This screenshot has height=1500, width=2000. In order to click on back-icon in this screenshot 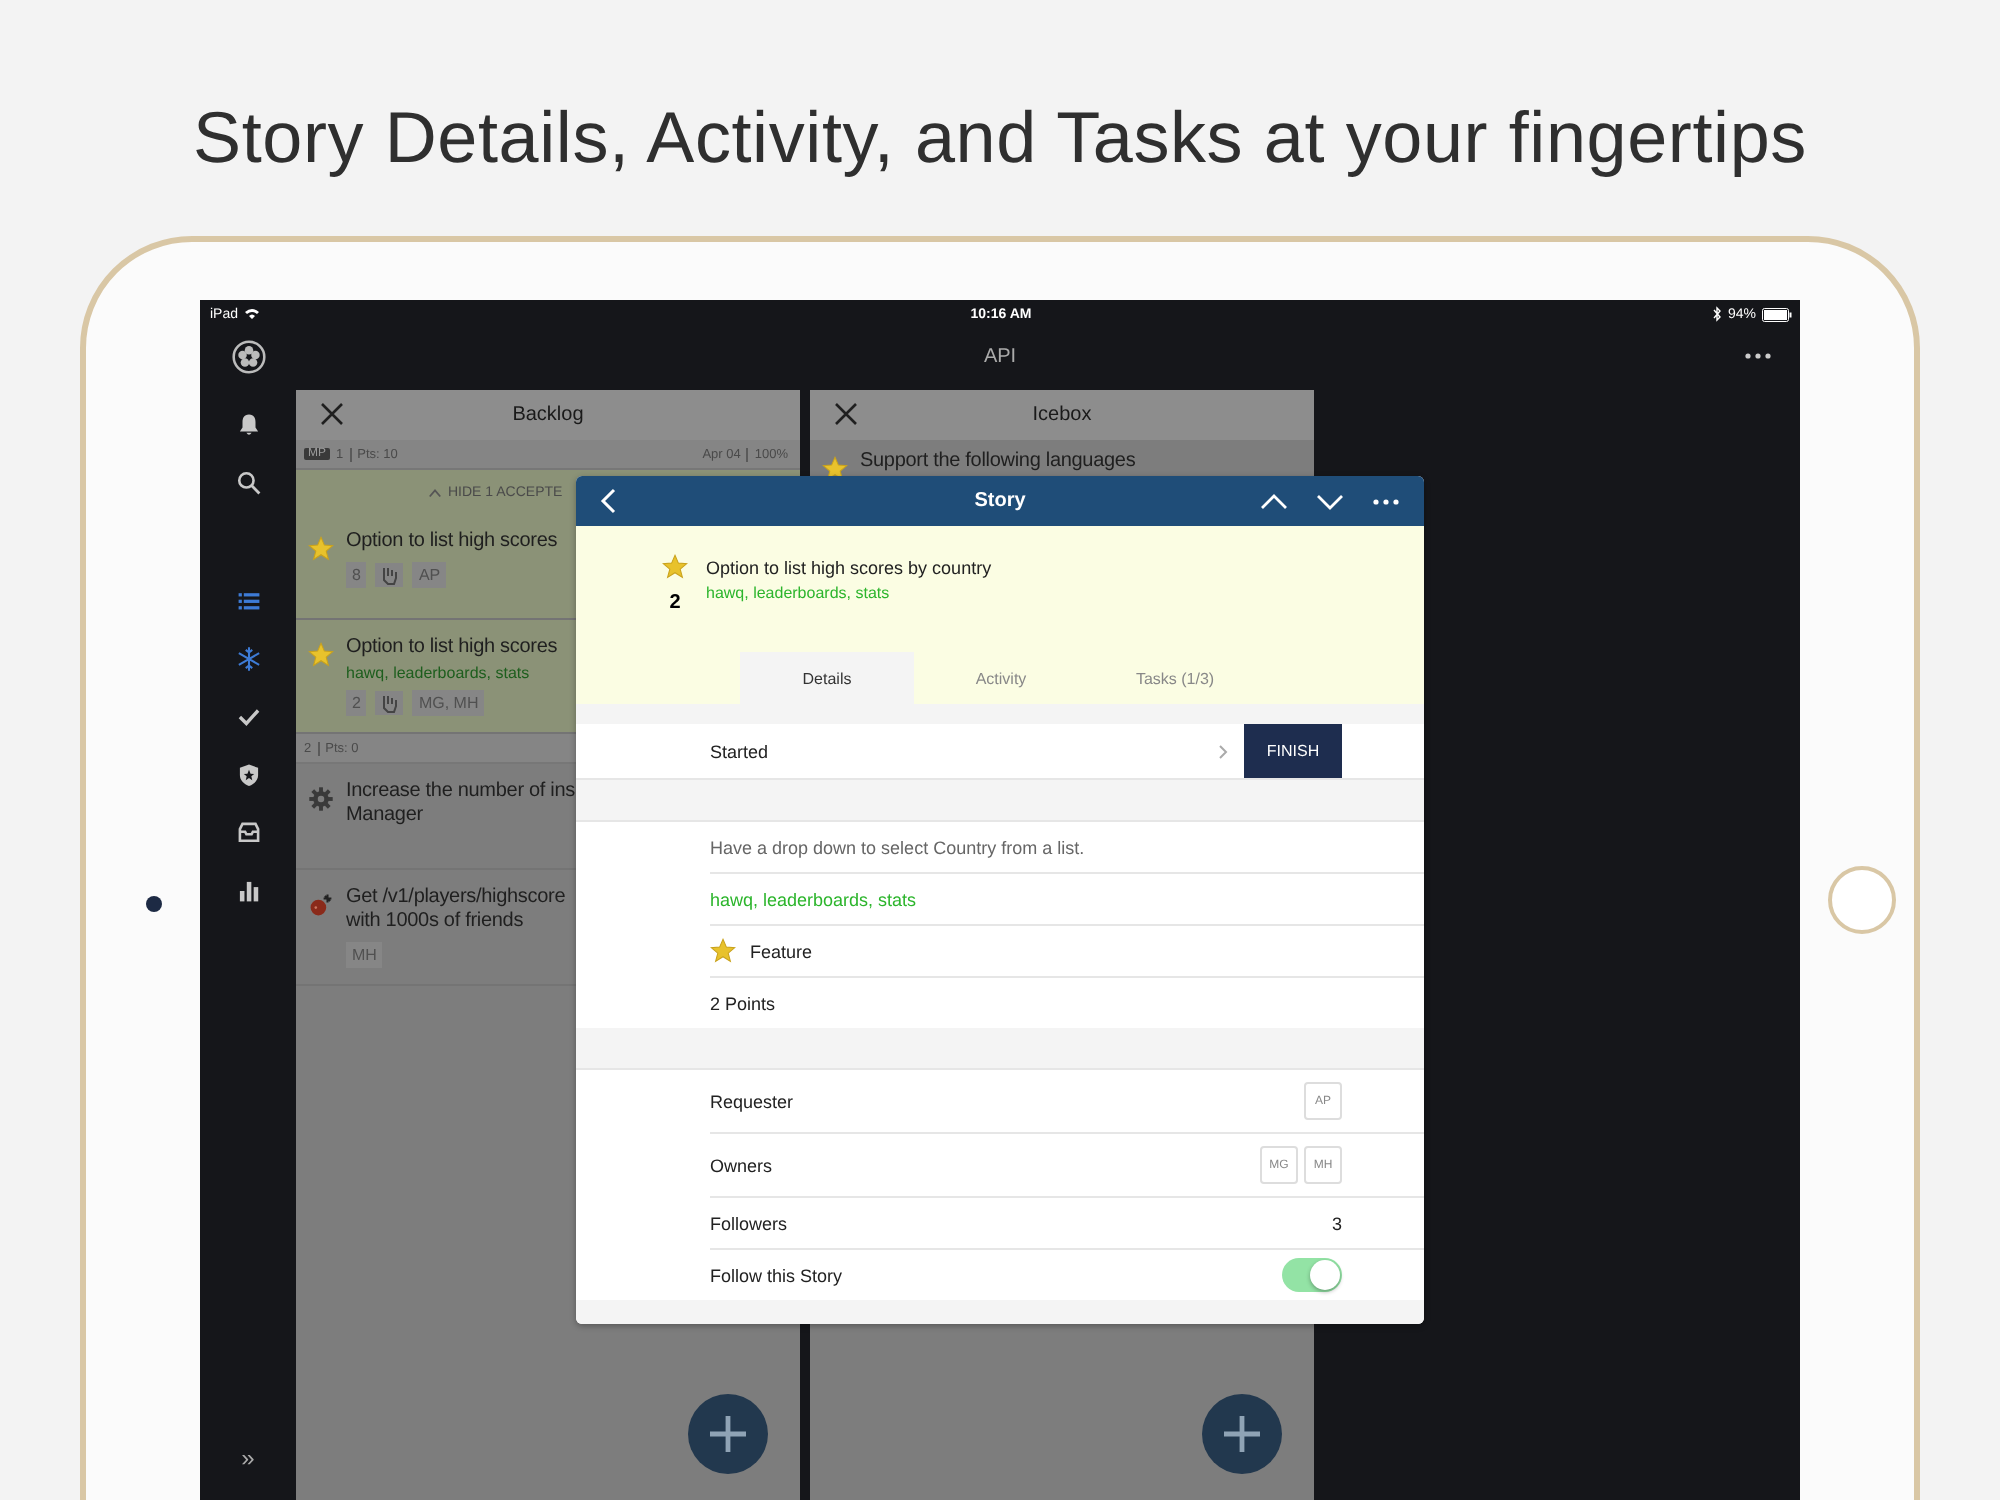, I will do `click(608, 501)`.